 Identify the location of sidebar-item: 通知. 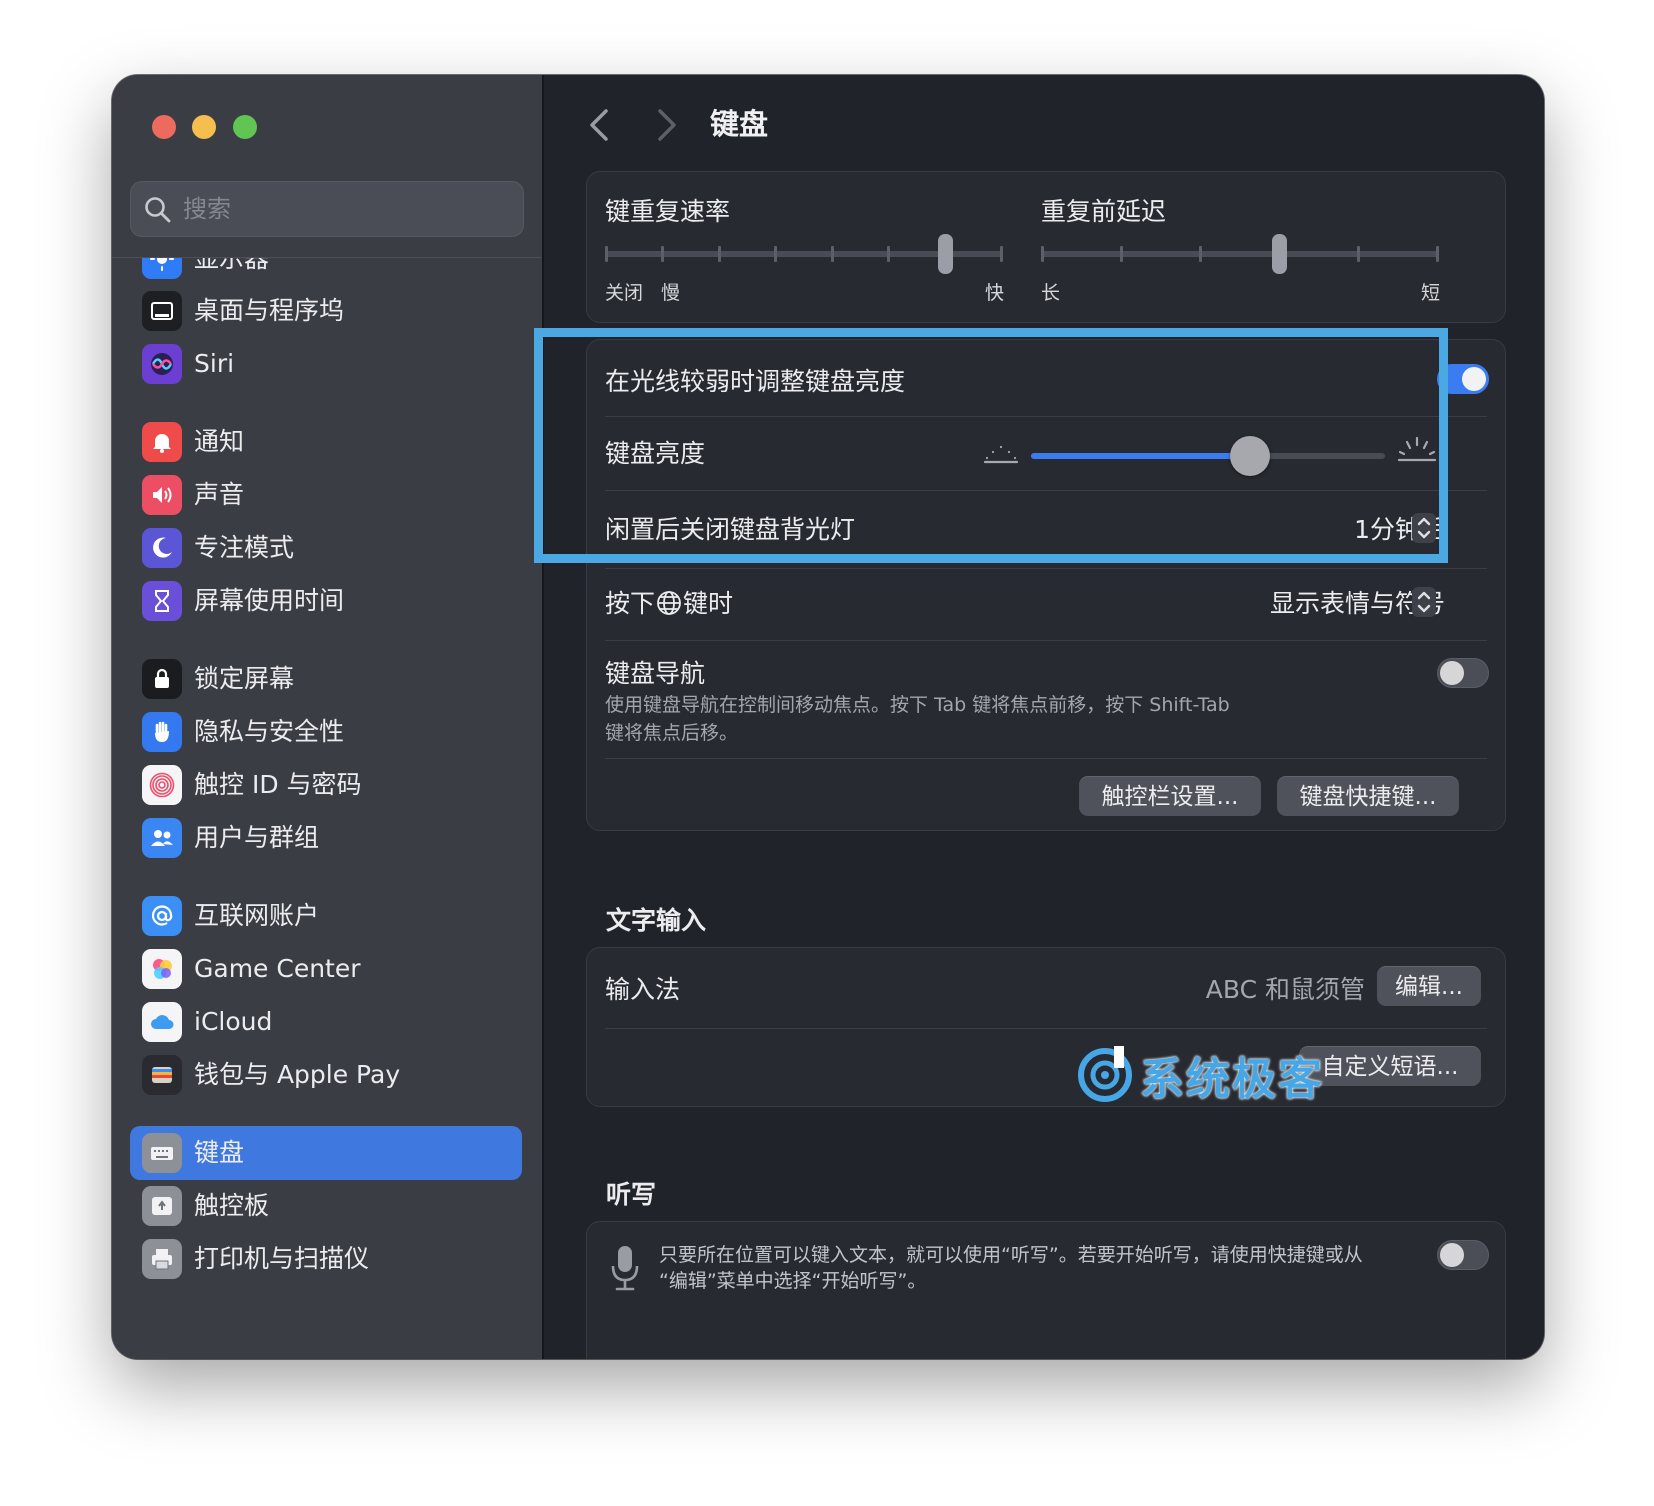
(326, 442).